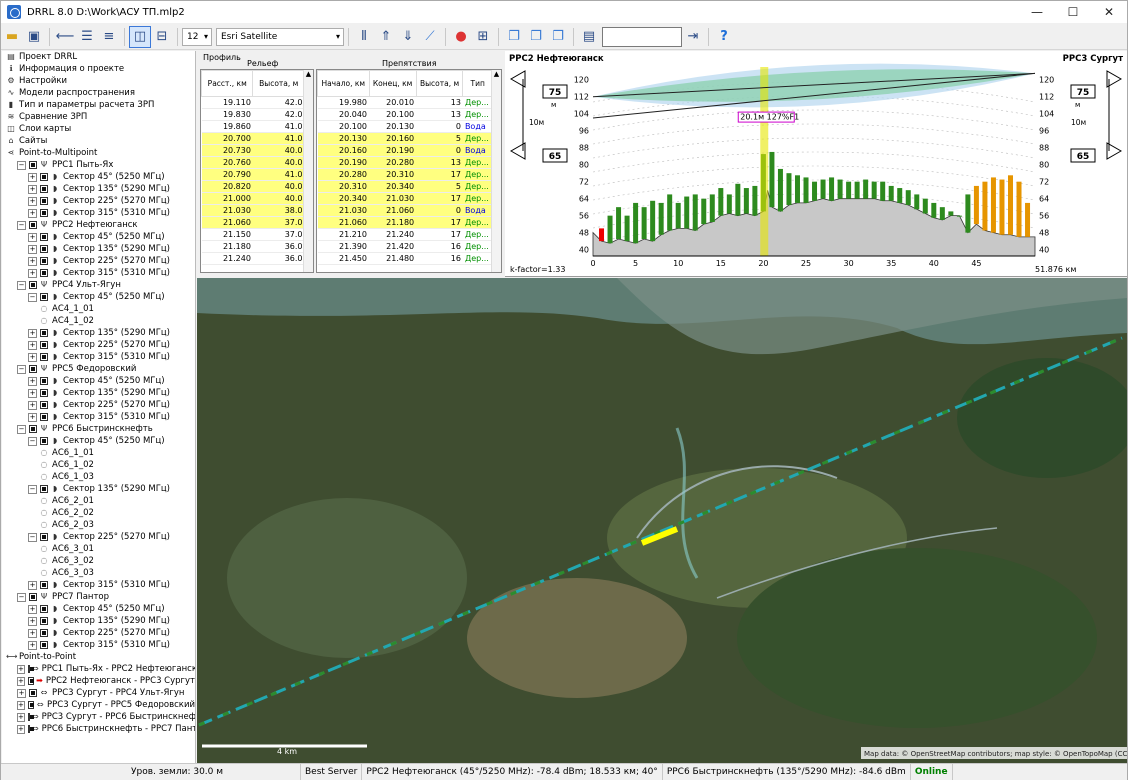  What do you see at coordinates (253, 162) in the screenshot?
I see `relief-row: 20.760 40.0` at bounding box center [253, 162].